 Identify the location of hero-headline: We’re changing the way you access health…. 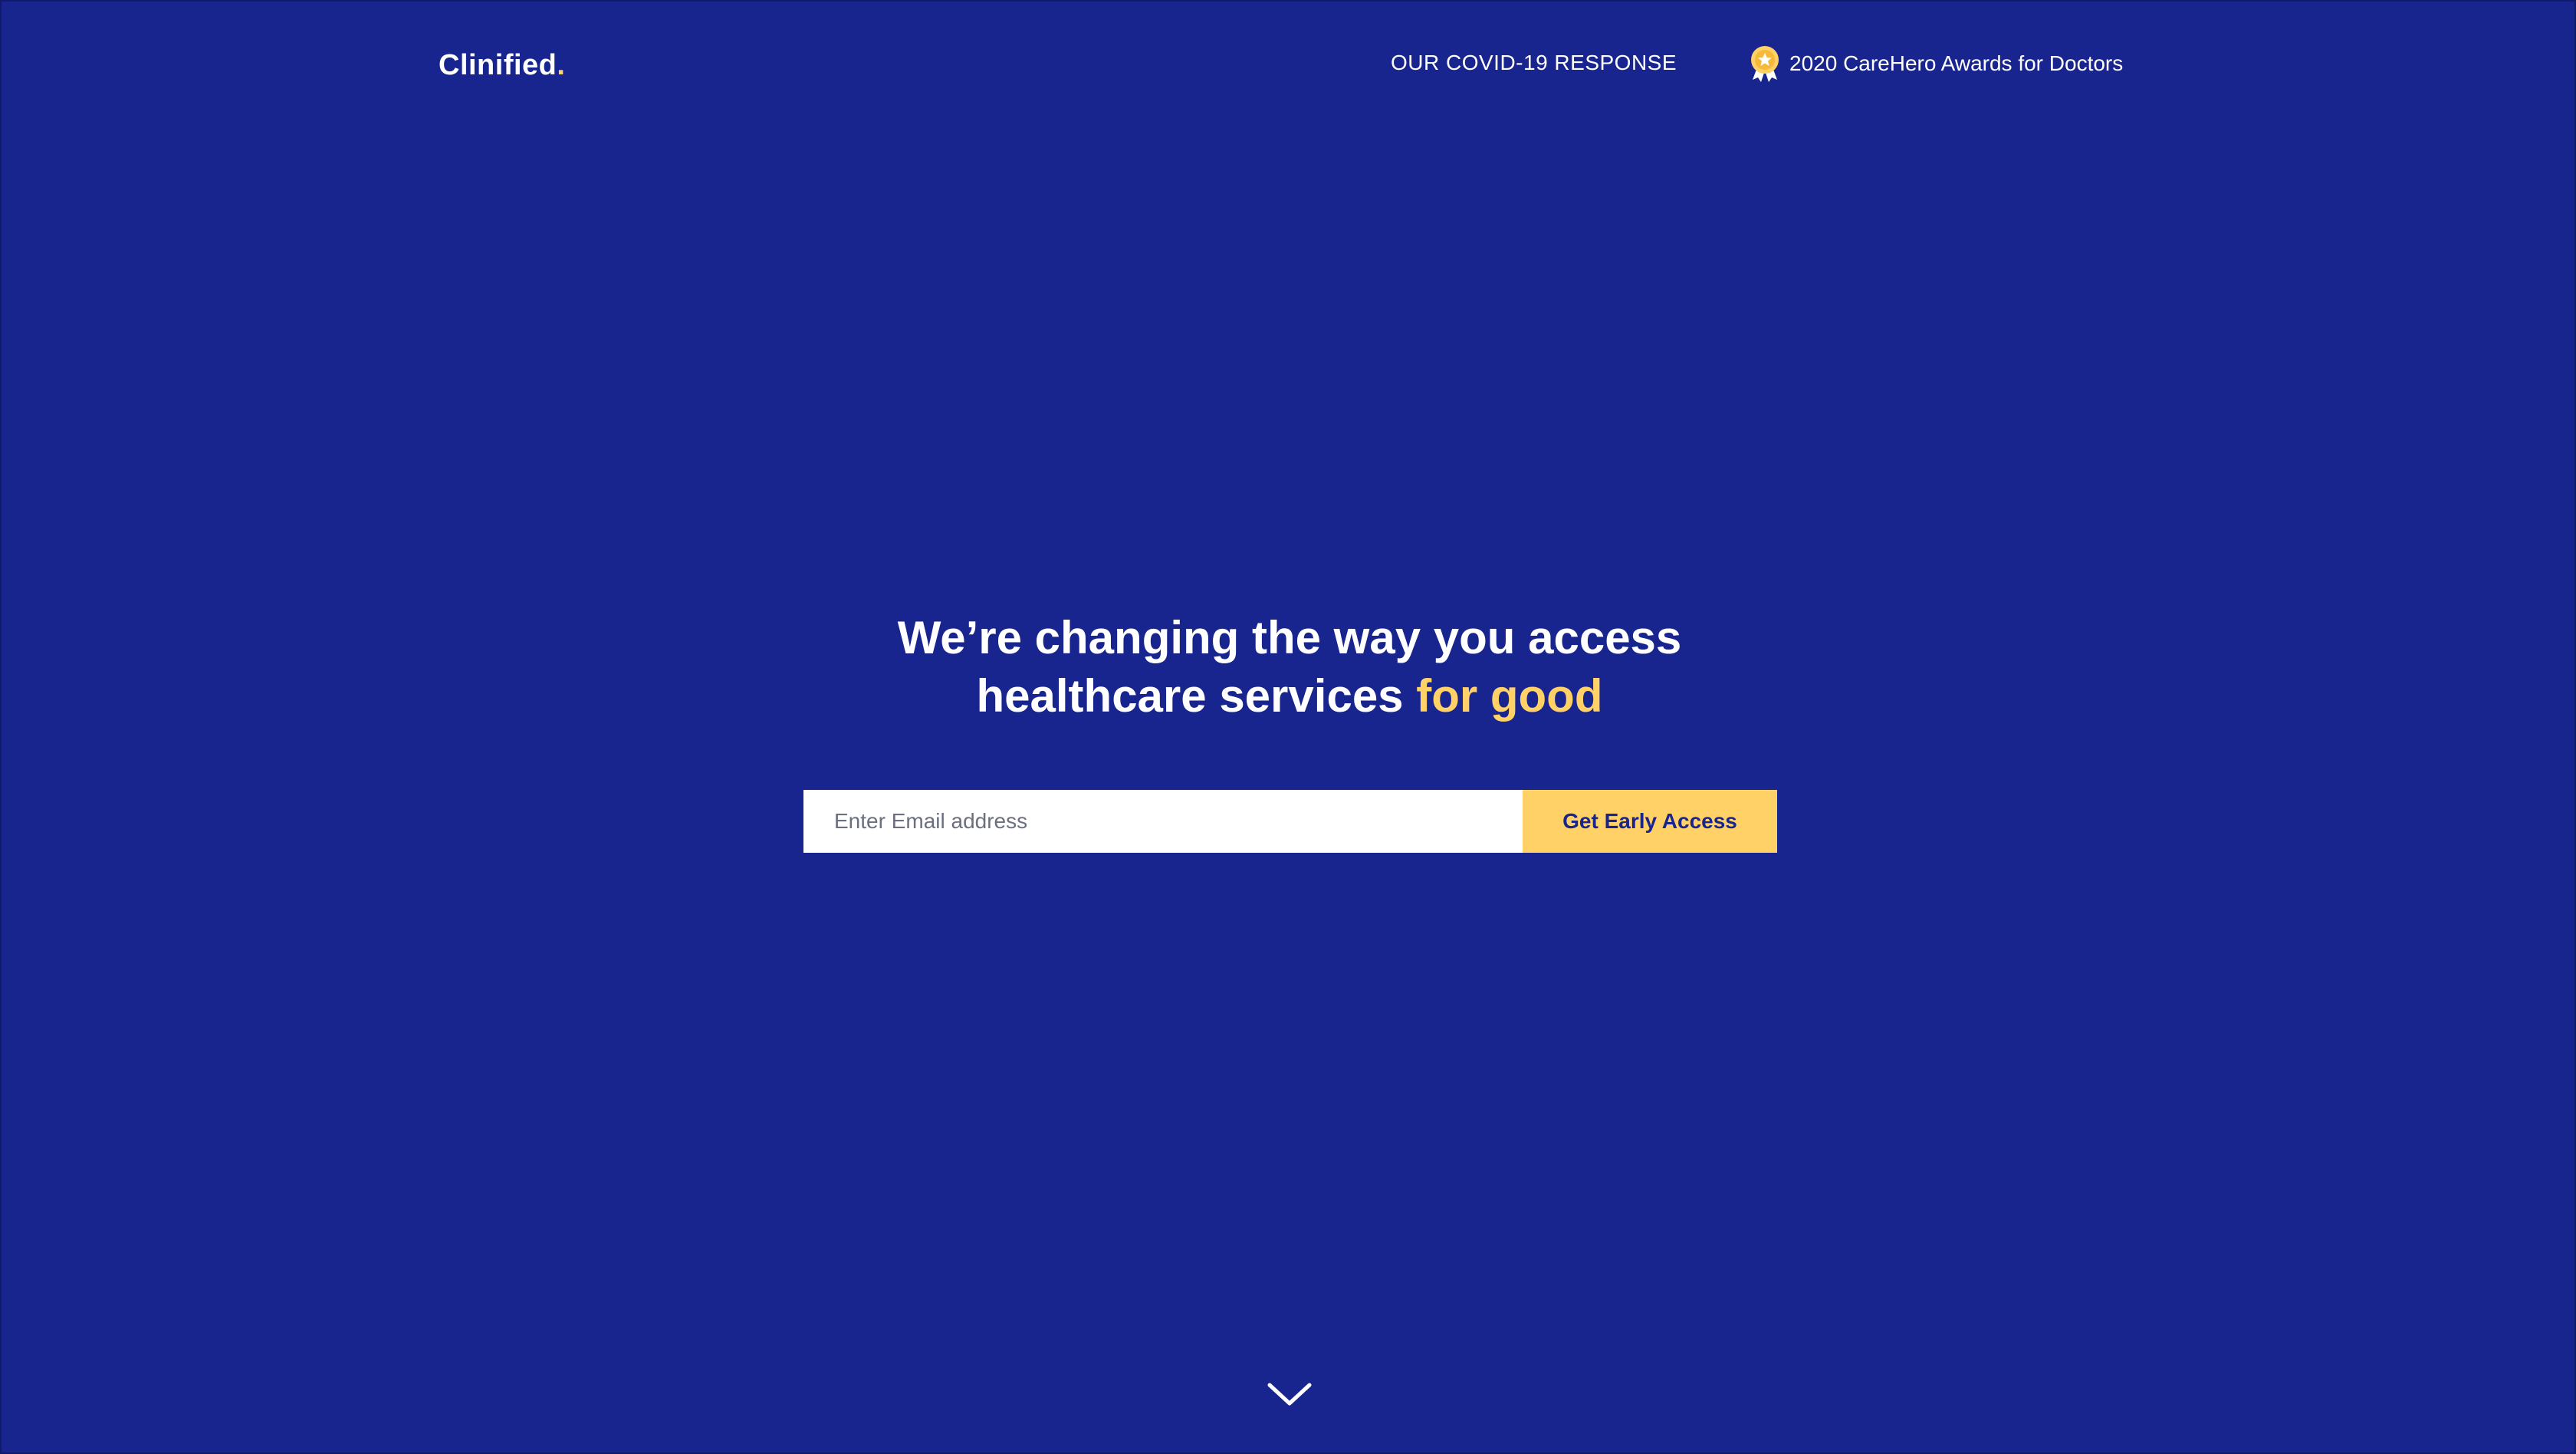
(1289, 667).